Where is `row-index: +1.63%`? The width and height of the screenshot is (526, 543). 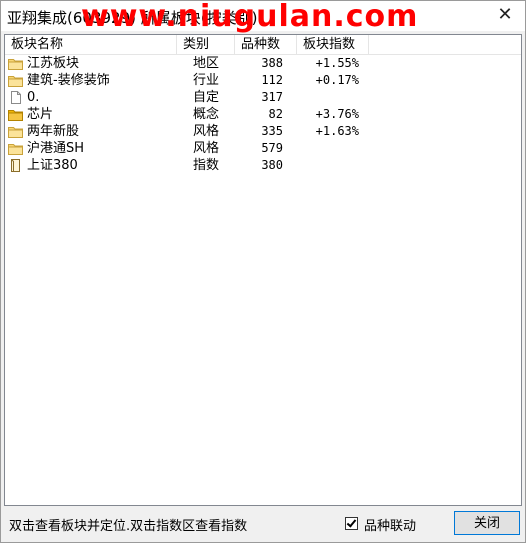 row-index: +1.63% is located at coordinates (332, 131).